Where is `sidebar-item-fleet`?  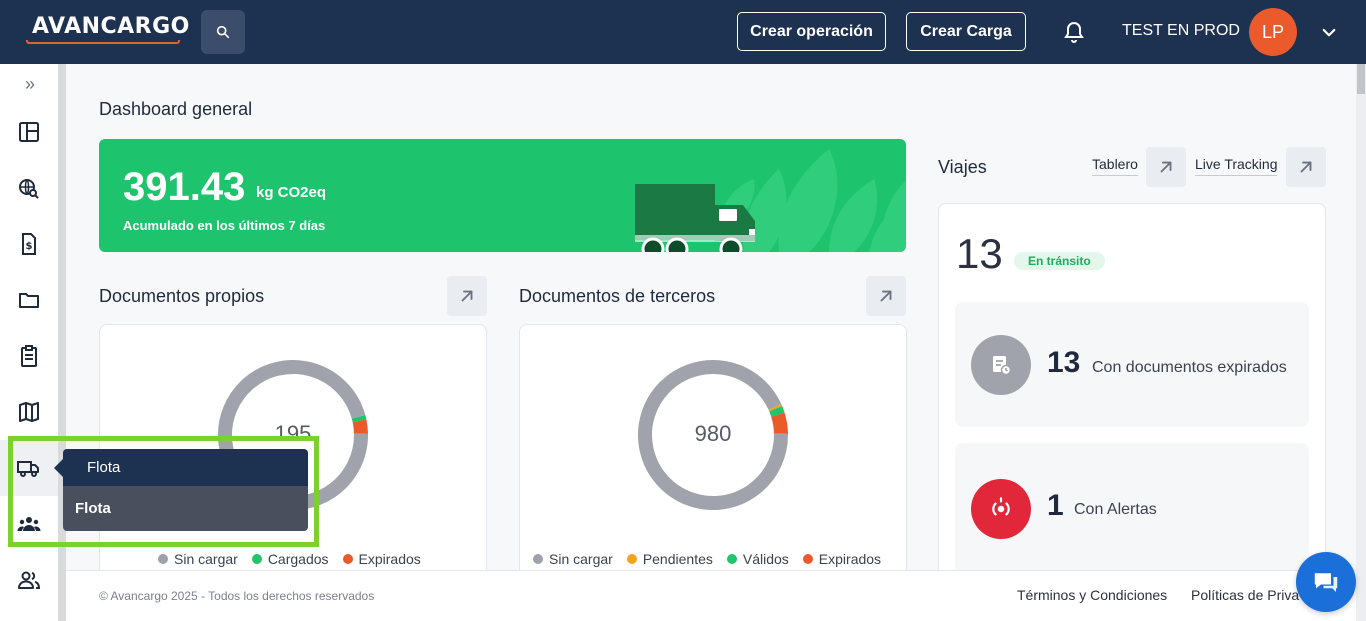
sidebar-item-fleet is located at coordinates (29, 468).